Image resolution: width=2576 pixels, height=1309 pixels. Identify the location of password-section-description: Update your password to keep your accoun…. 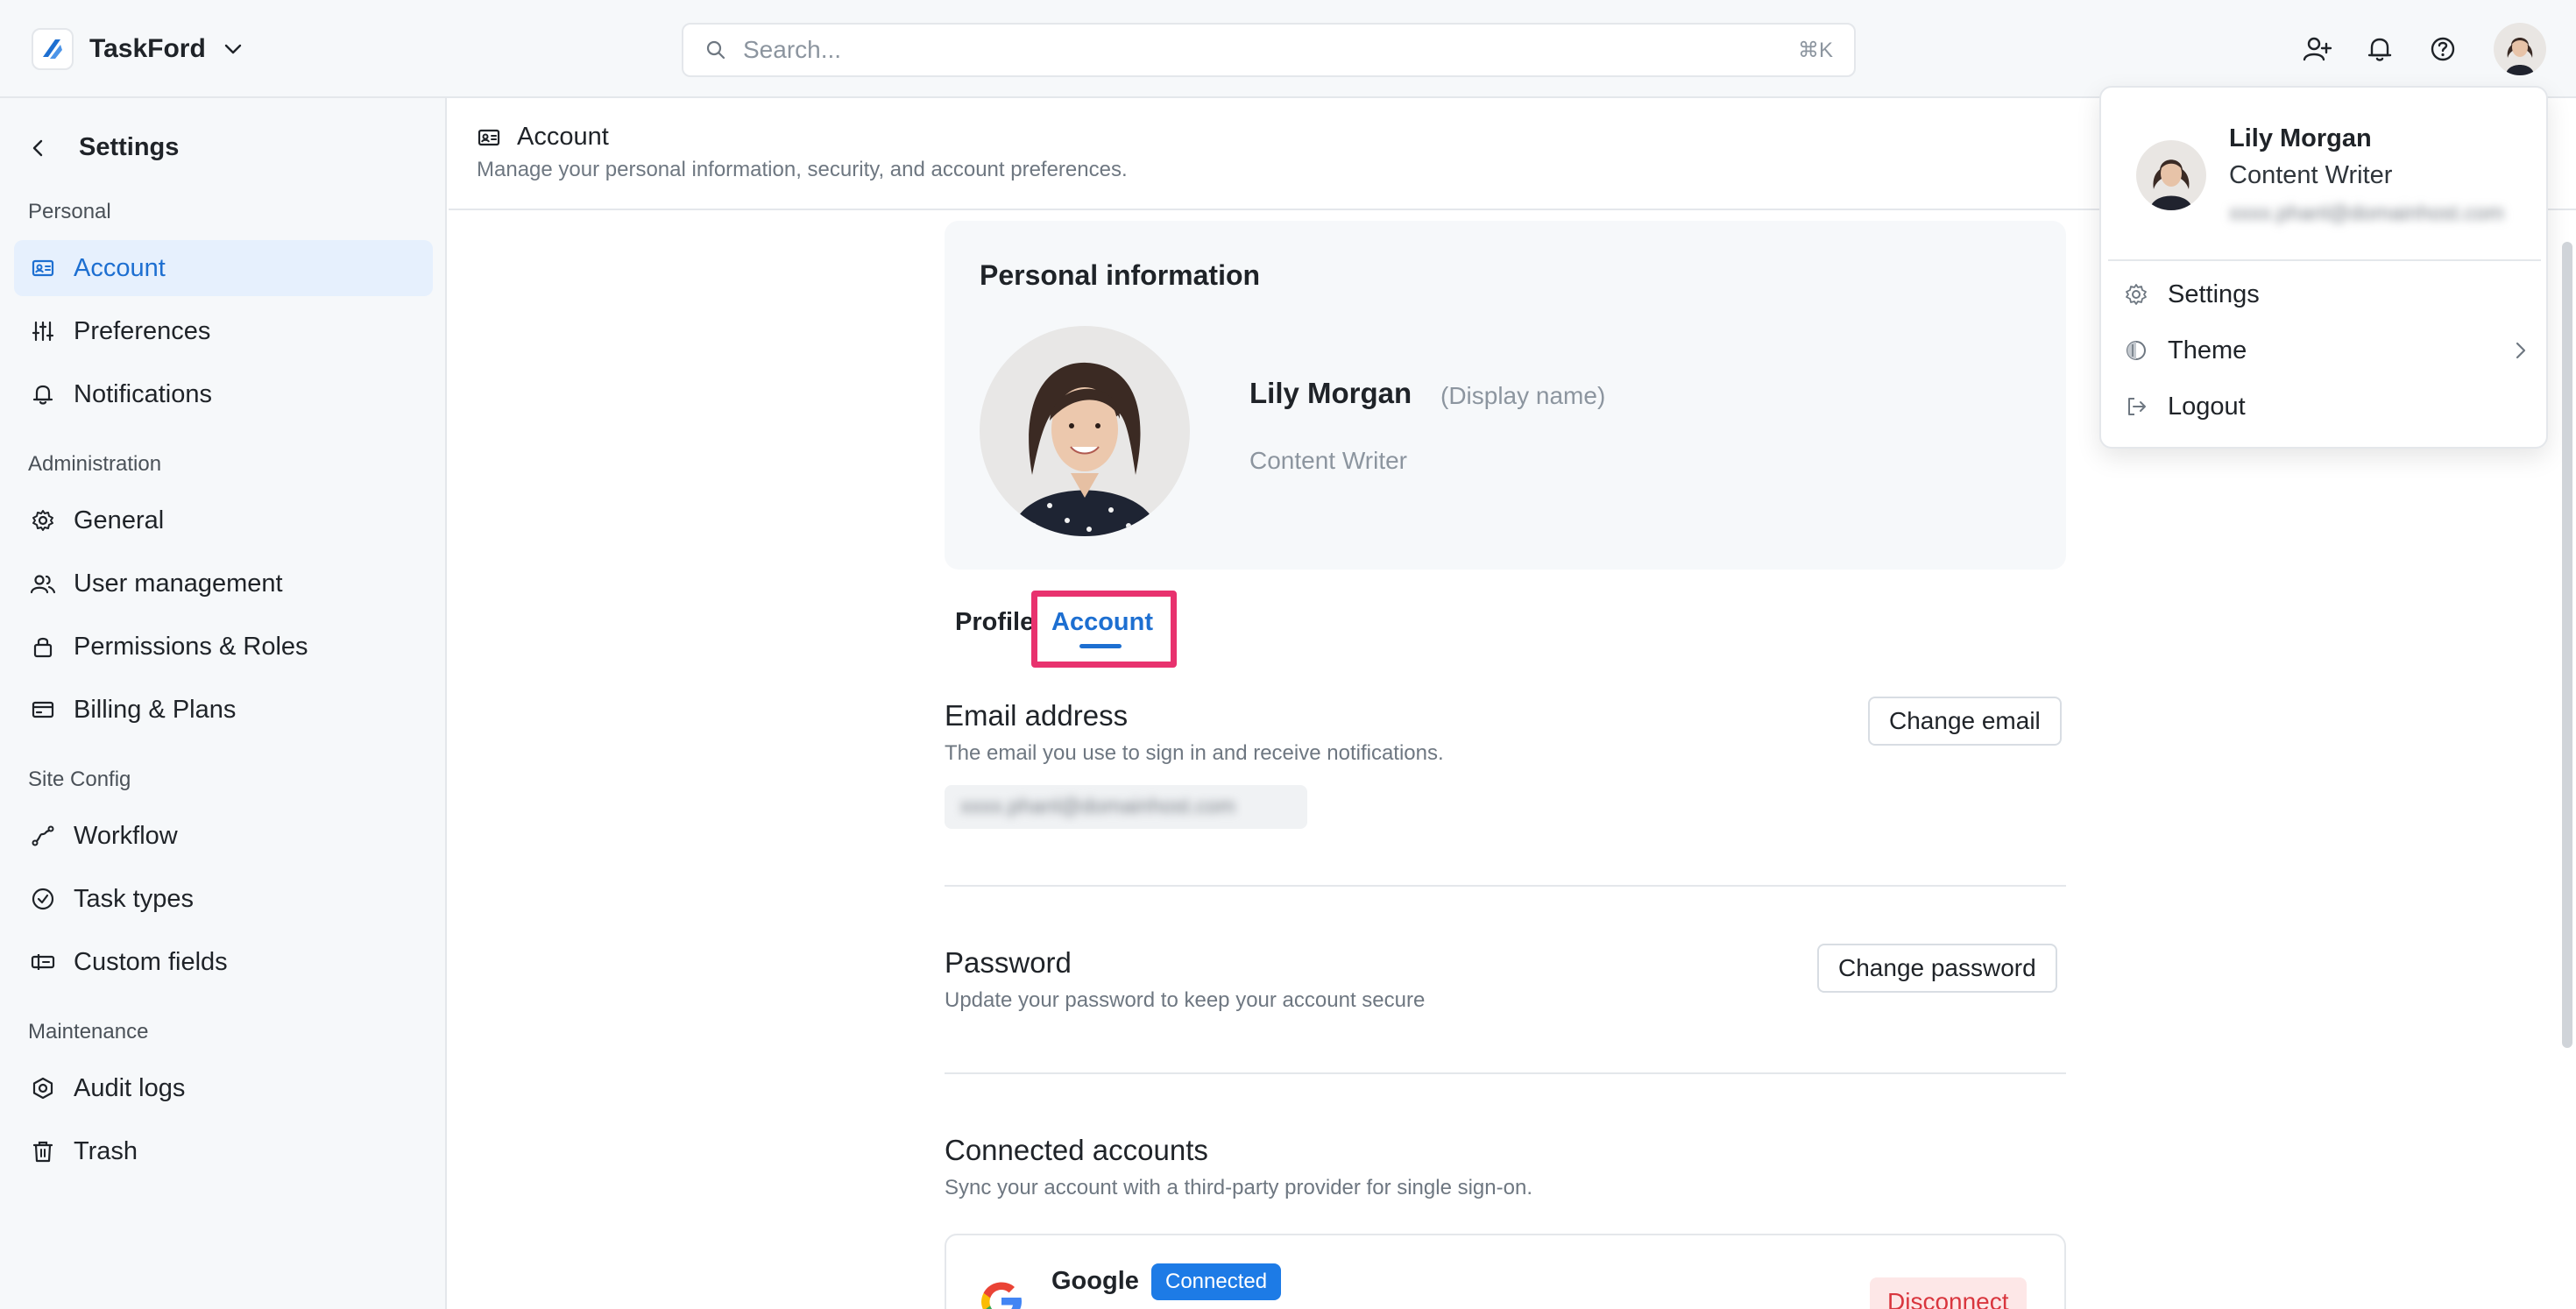
(1185, 1000).